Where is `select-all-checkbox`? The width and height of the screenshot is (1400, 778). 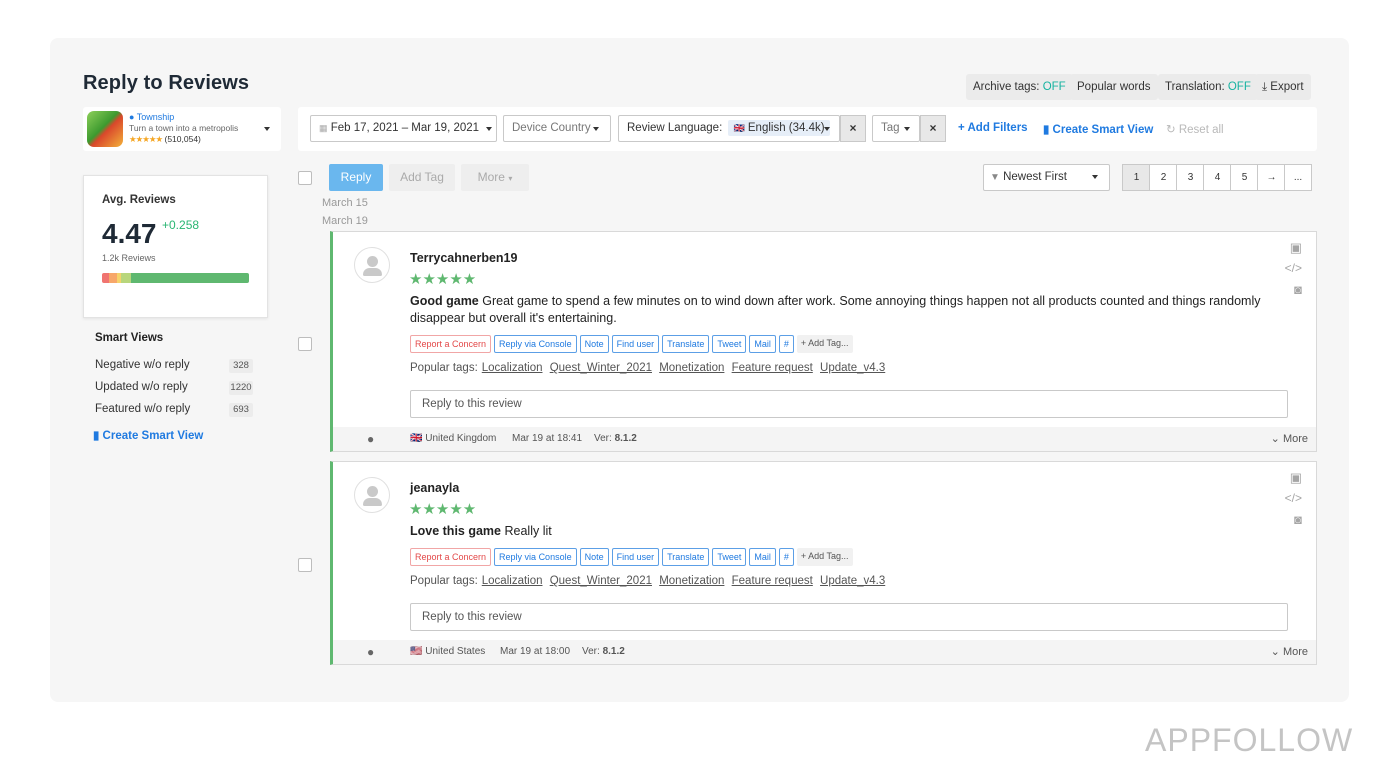 select-all-checkbox is located at coordinates (305, 178).